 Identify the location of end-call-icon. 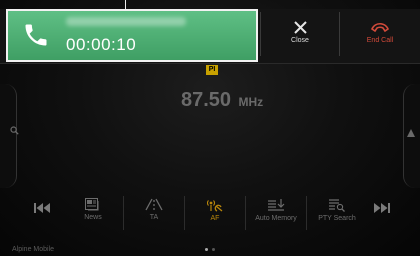
(380, 27).